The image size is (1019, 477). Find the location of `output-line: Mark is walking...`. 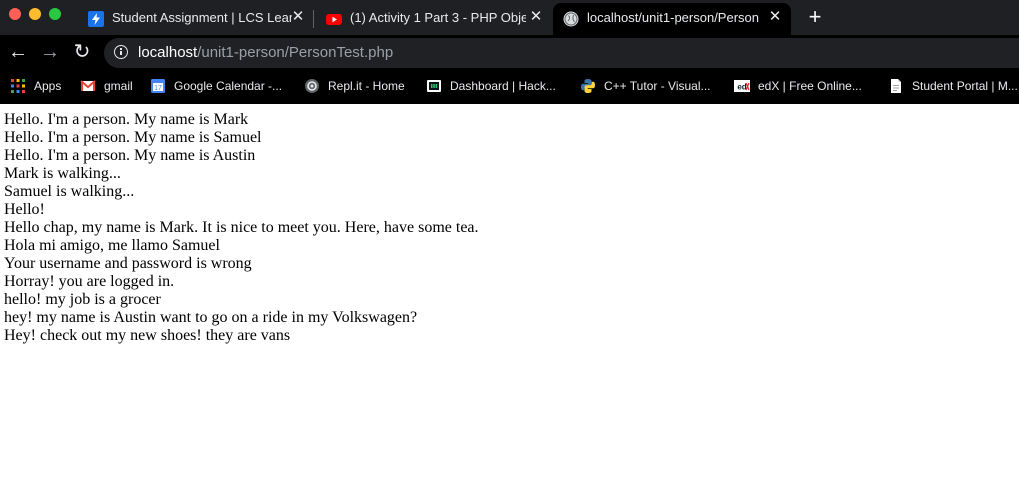

output-line: Mark is walking... is located at coordinates (62, 173).